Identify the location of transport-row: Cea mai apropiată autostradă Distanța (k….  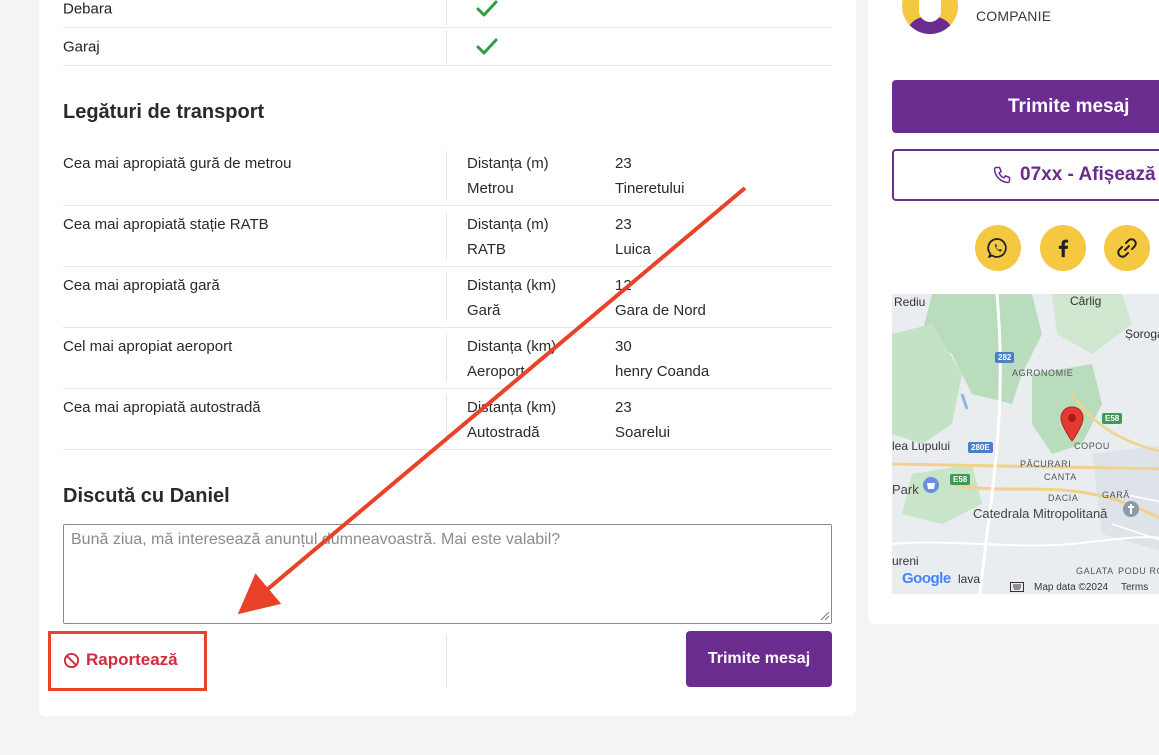
(447, 419).